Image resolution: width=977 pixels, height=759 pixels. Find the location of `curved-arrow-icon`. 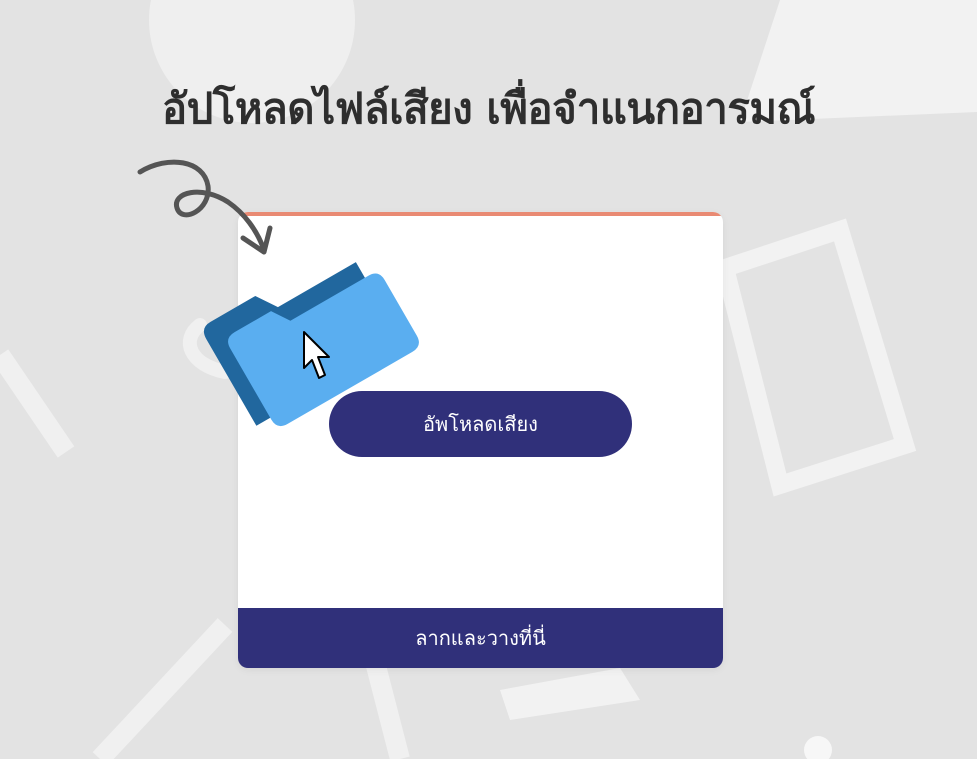

curved-arrow-icon is located at coordinates (205, 207).